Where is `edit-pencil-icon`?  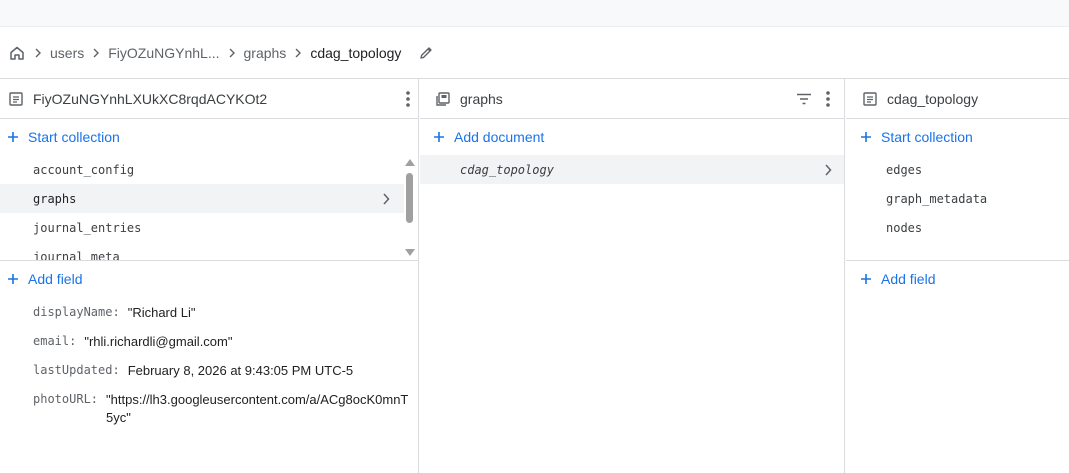 edit-pencil-icon is located at coordinates (426, 53).